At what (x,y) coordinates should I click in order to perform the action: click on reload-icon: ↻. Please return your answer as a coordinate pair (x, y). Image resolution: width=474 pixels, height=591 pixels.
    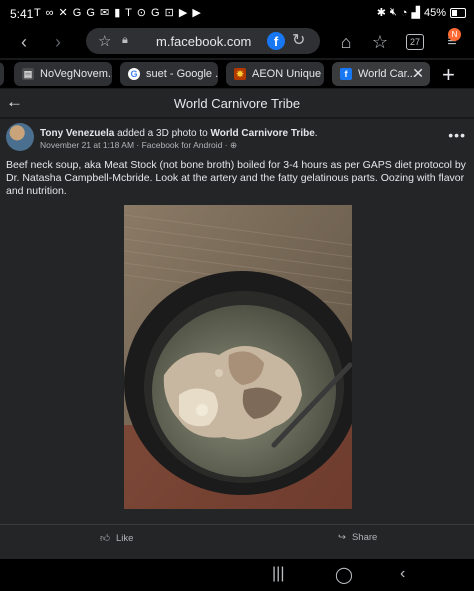
    Looking at the image, I should click on (298, 40).